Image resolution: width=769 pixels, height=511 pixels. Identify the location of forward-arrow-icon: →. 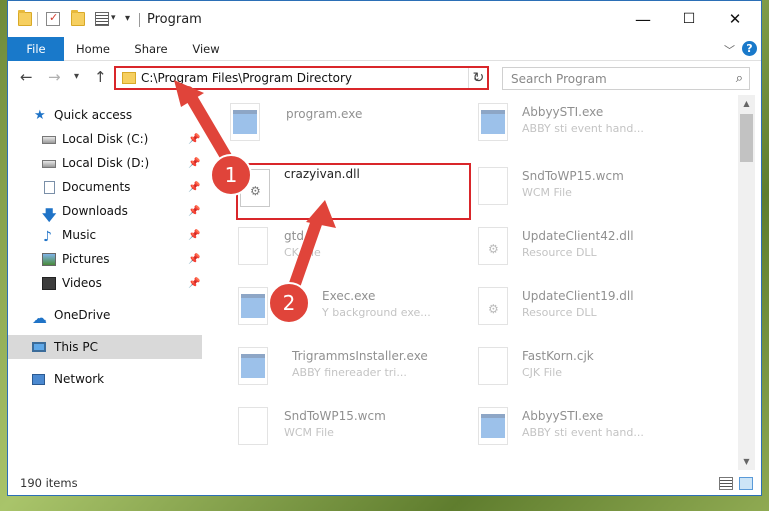
(54, 77).